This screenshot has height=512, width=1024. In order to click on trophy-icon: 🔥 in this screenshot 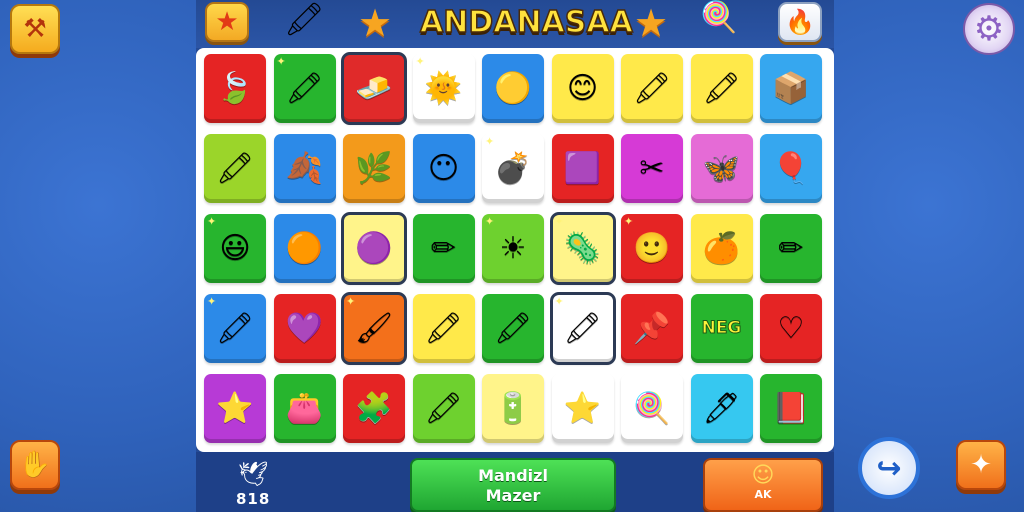, I will do `click(800, 22)`.